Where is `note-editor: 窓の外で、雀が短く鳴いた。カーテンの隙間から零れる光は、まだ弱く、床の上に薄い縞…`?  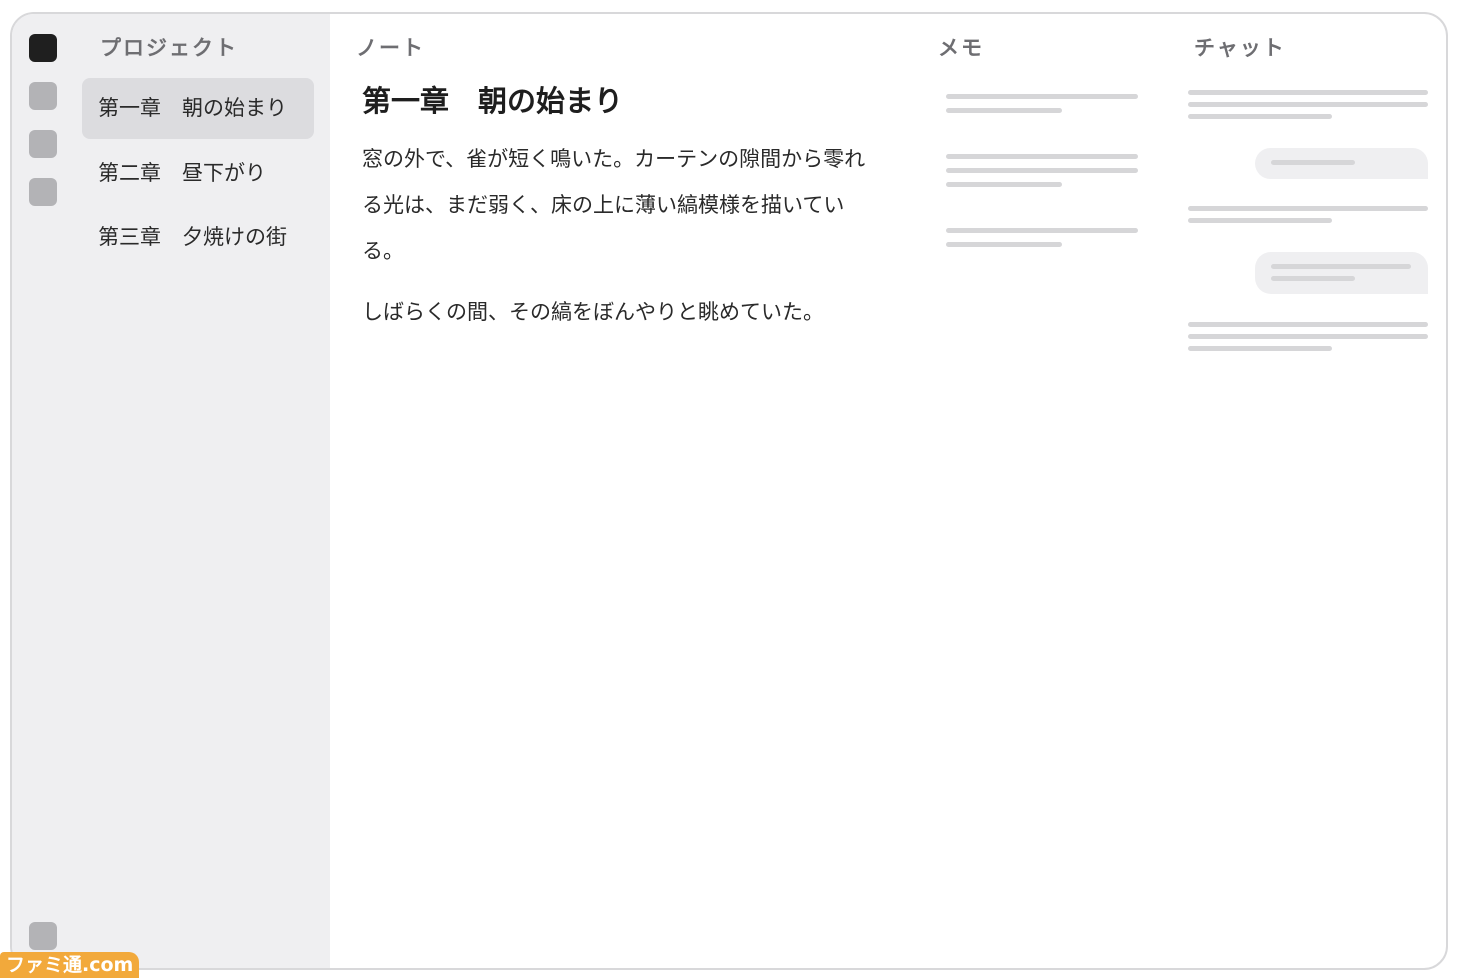
note-editor: 窓の外で、雀が短く鳴いた。カーテンの隙間から零れる光は、まだ弱く、床の上に薄い縞… is located at coordinates (617, 243).